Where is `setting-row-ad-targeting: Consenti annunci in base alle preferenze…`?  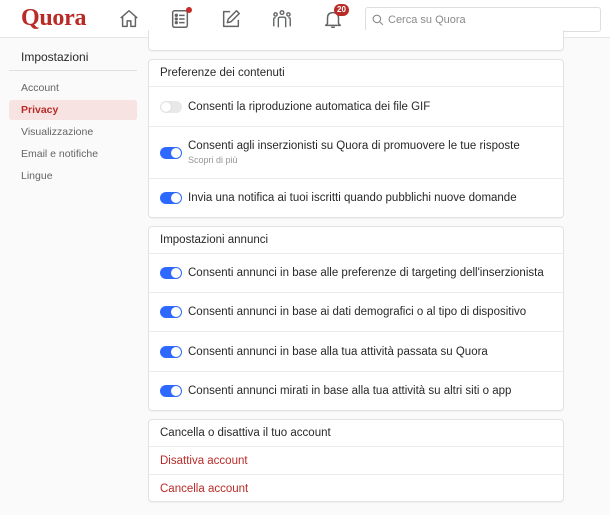
setting-row-ad-targeting: Consenti annunci in base alle preferenze… is located at coordinates (356, 273).